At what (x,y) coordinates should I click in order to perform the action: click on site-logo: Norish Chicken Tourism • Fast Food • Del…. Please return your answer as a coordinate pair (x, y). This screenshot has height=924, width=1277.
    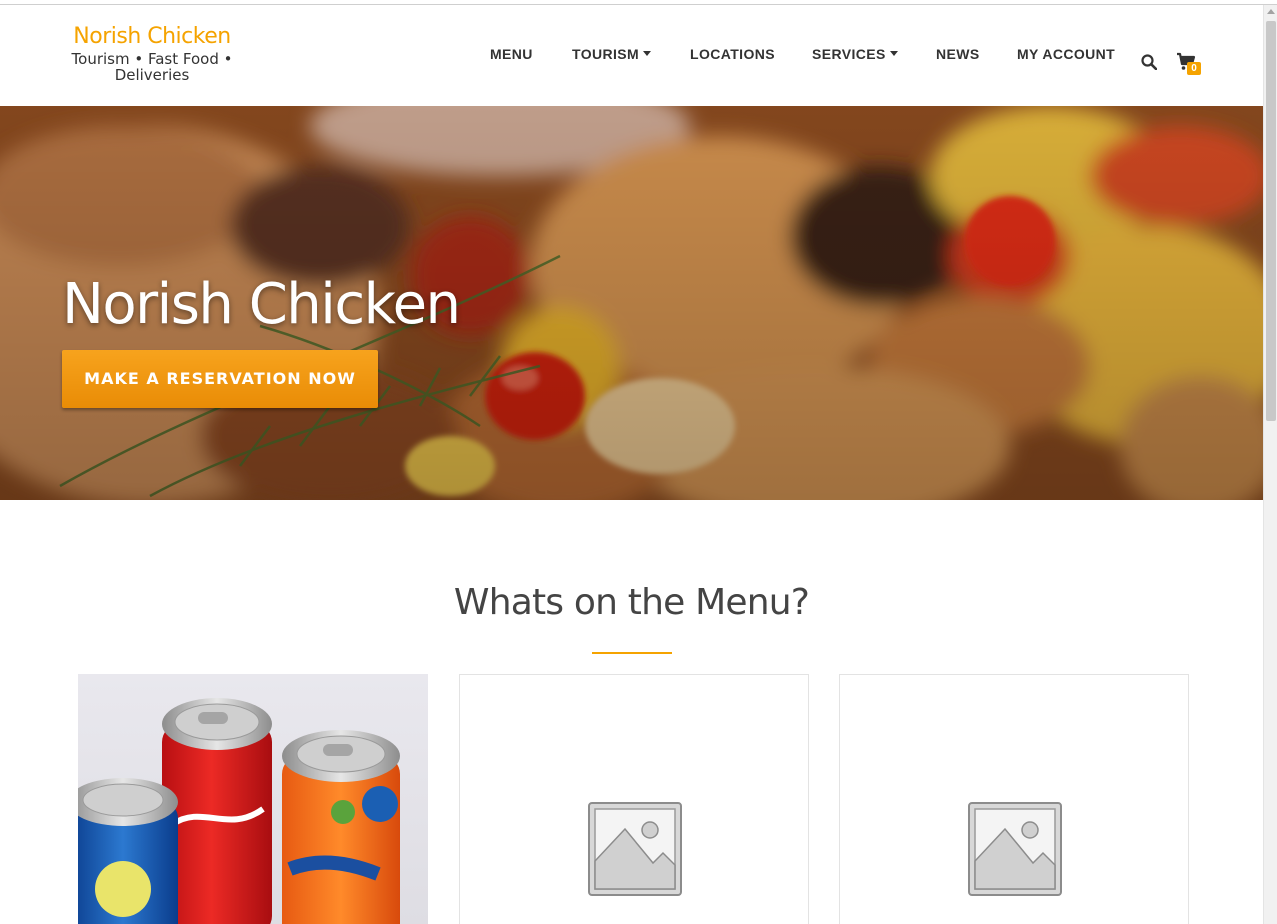
    Looking at the image, I should click on (152, 53).